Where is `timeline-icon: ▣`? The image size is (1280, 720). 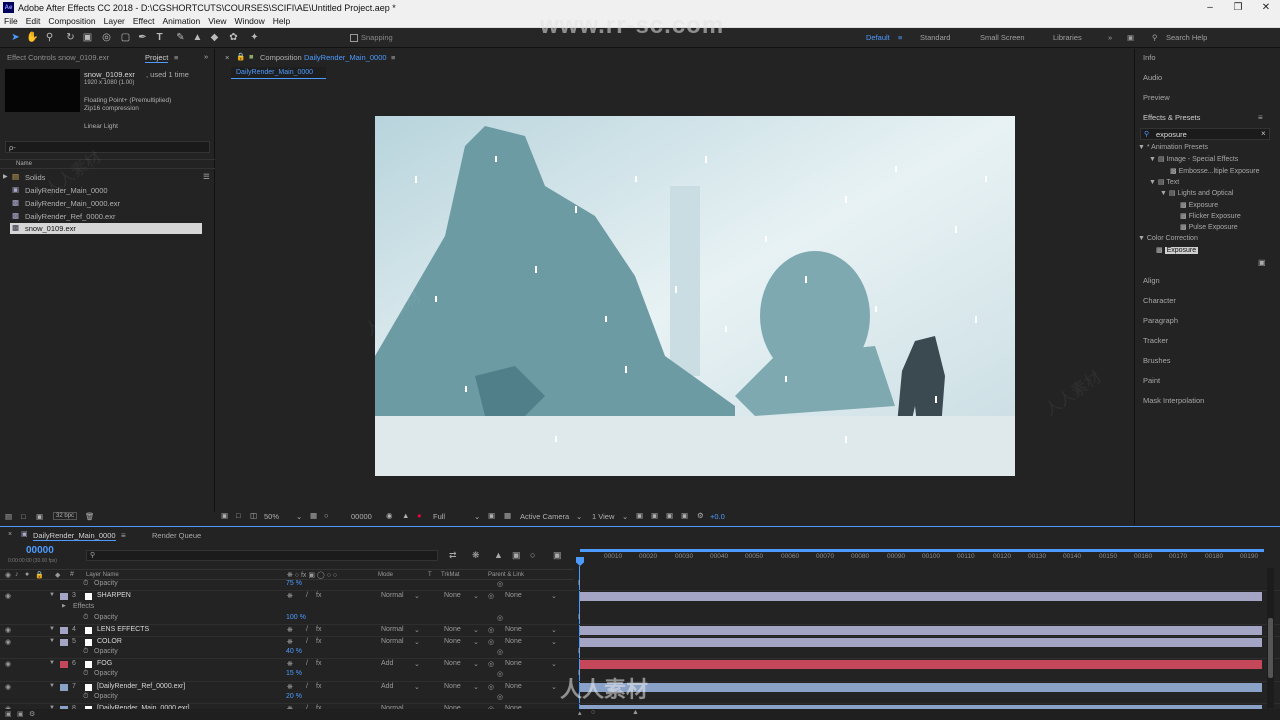 timeline-icon: ▣ is located at coordinates (669, 515).